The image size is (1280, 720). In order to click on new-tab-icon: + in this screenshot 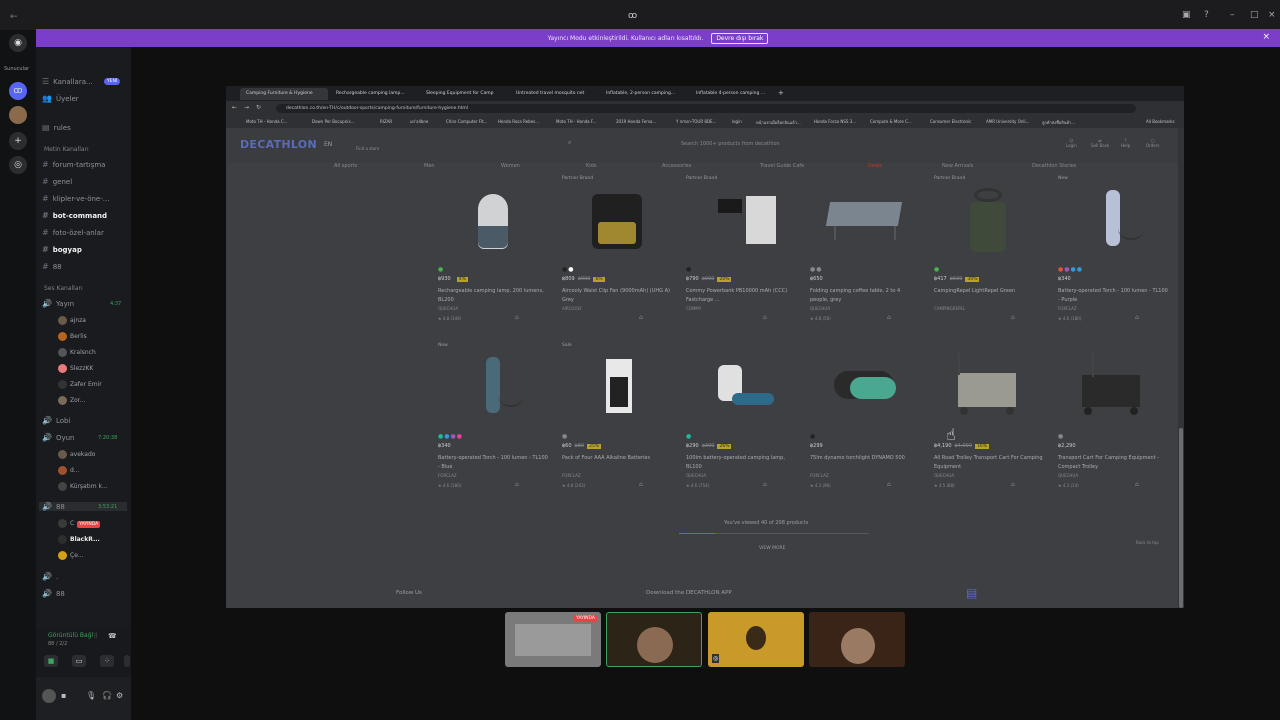, I will do `click(781, 93)`.